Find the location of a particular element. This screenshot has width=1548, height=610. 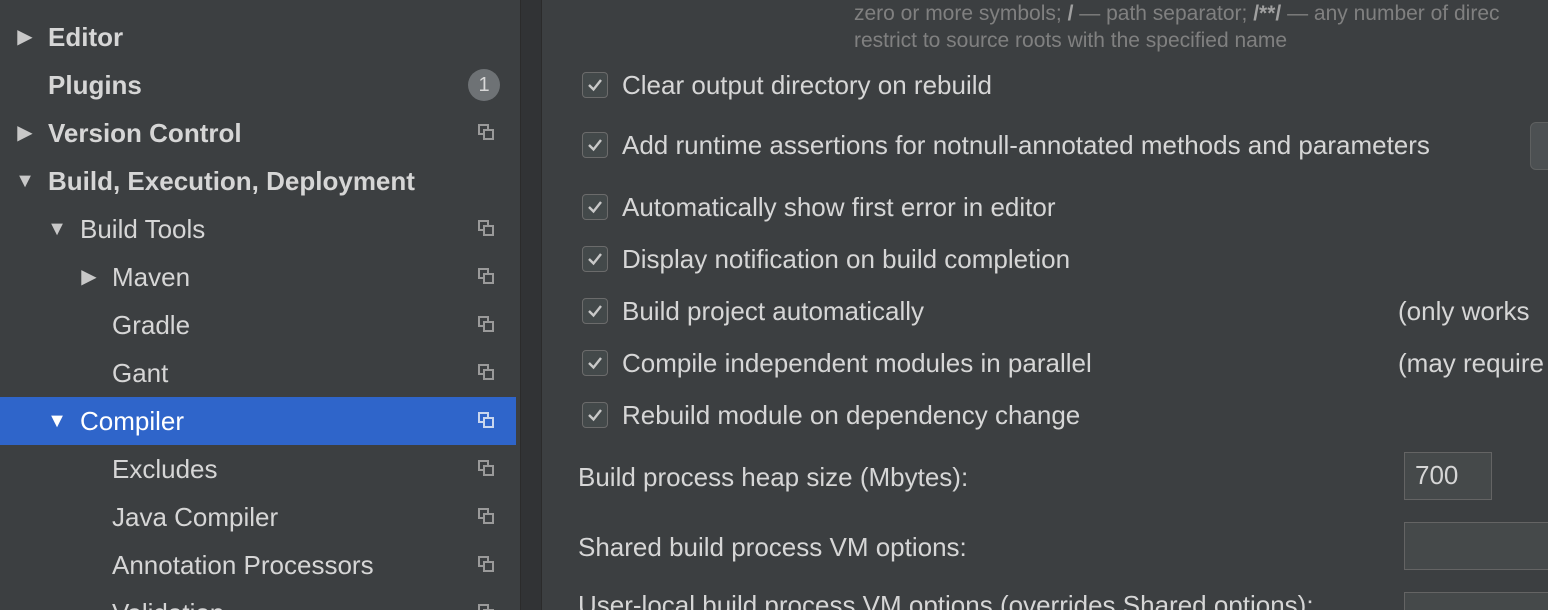

hint-symbol: /**/ is located at coordinates (1267, 13).